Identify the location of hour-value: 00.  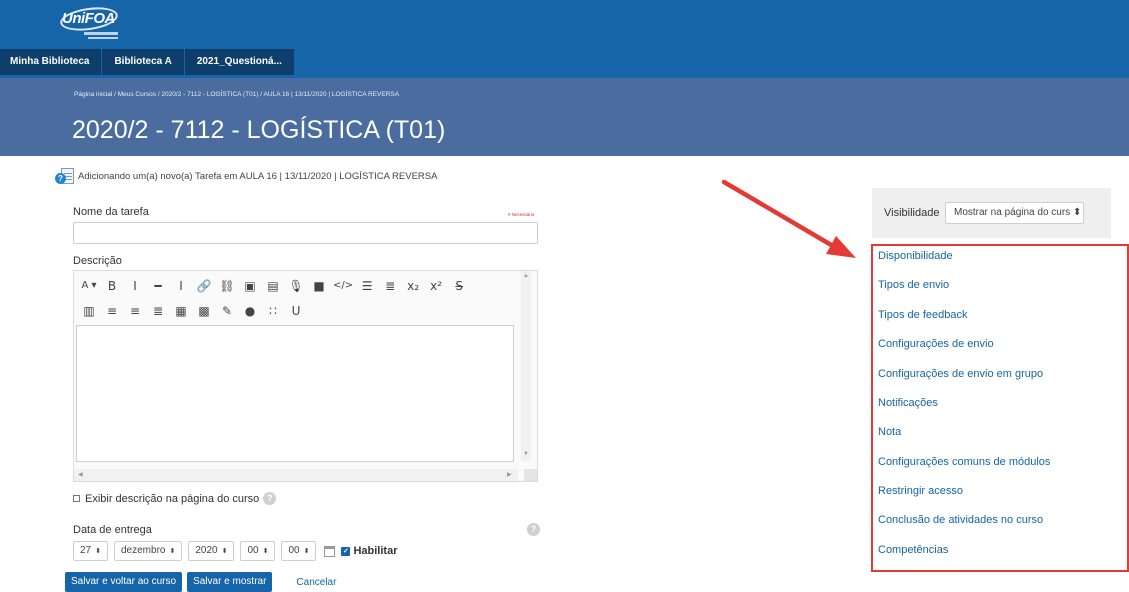
(253, 550).